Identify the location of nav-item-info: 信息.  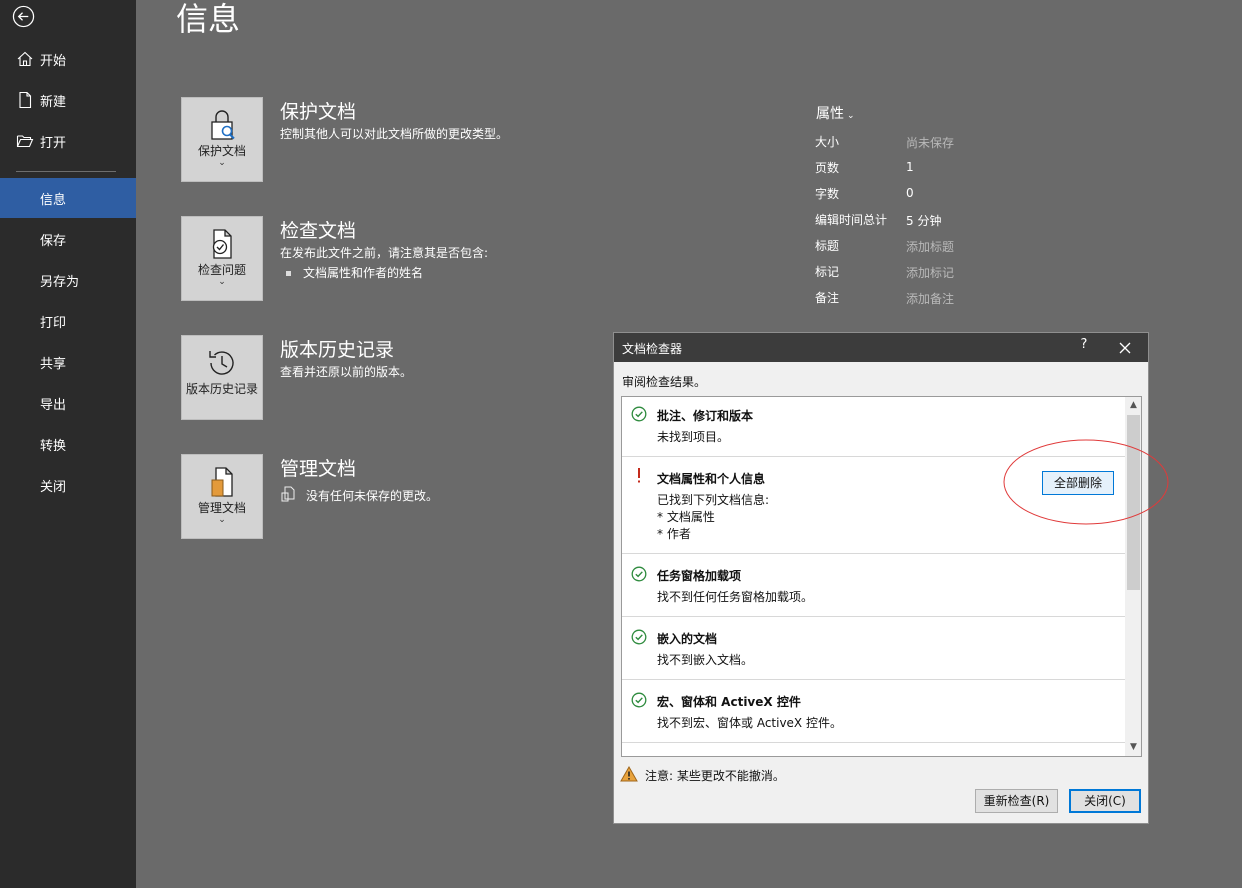
(68, 198).